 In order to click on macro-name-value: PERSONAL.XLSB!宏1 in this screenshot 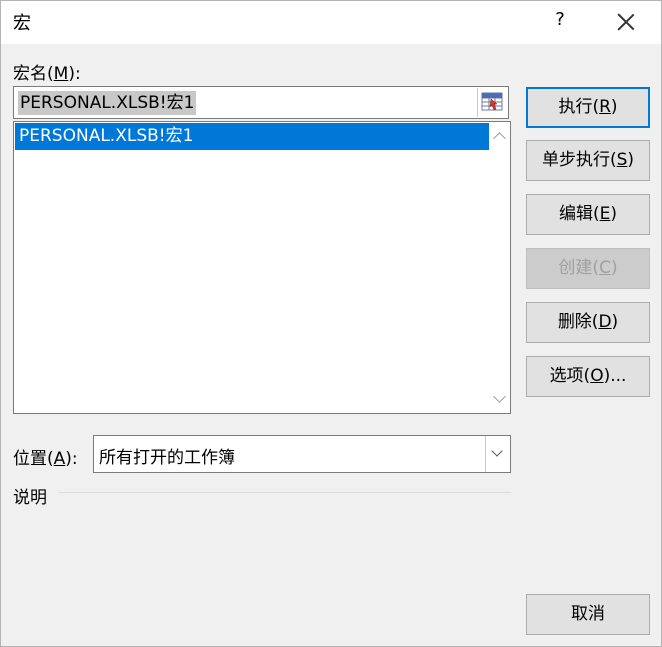, I will do `click(107, 103)`.